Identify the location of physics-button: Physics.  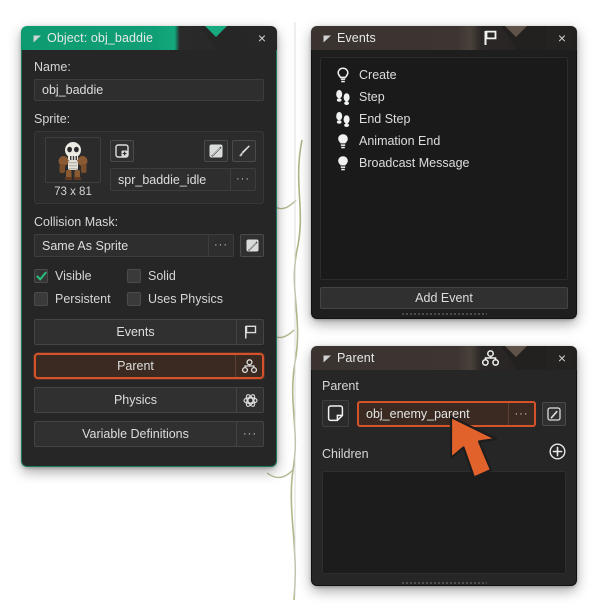
(149, 400).